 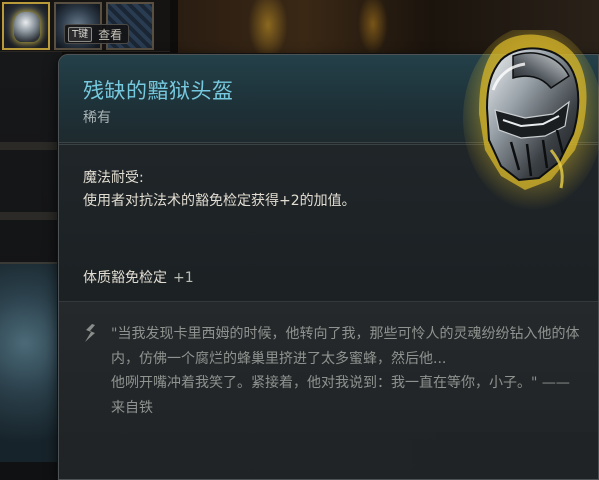 What do you see at coordinates (527, 123) in the screenshot?
I see `helmet-icon` at bounding box center [527, 123].